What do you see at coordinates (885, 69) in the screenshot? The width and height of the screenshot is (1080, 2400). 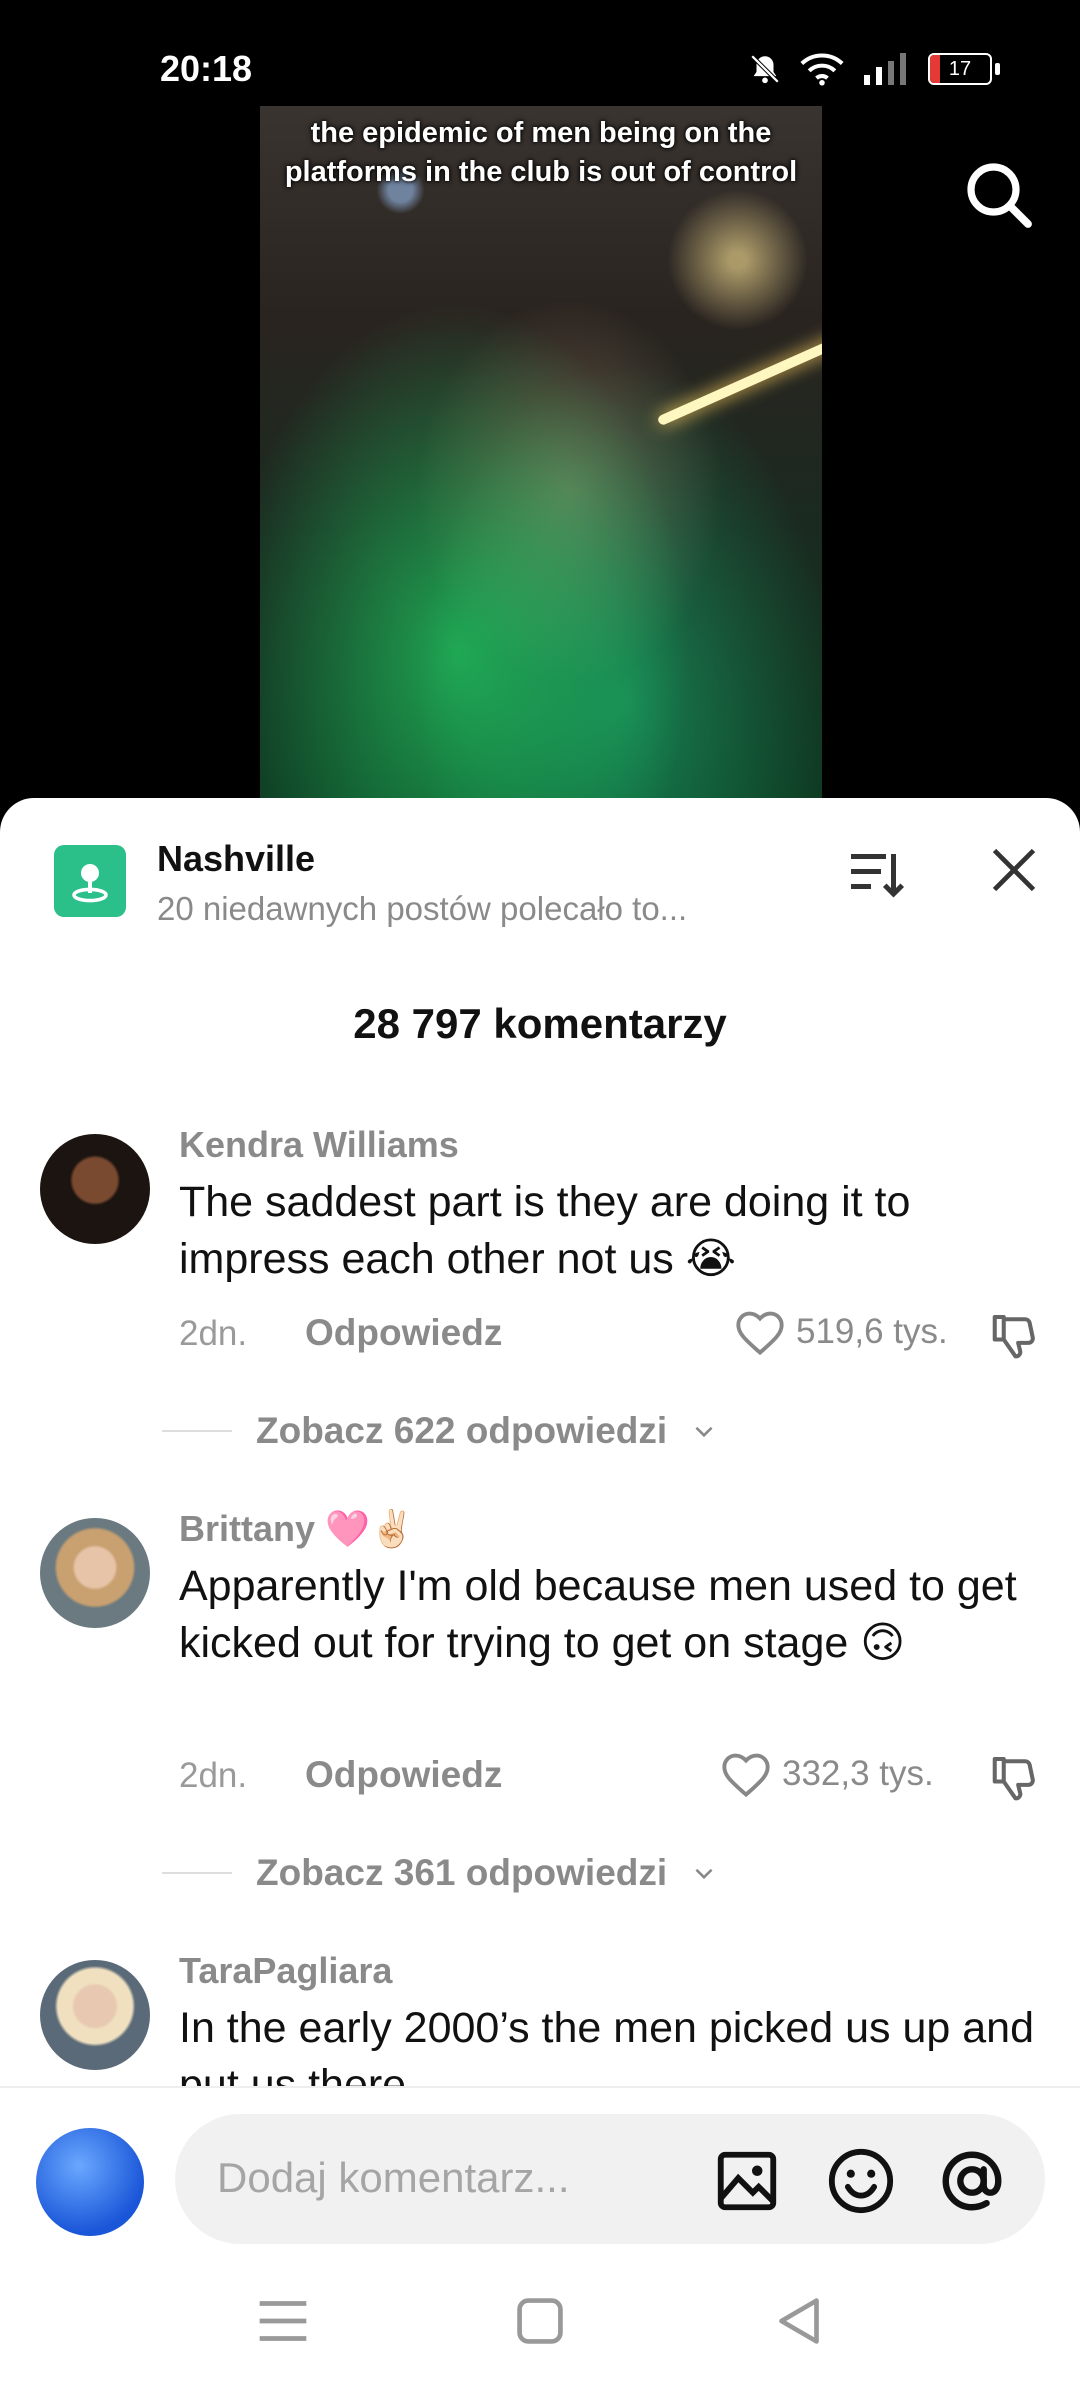 I see `signal-icon` at bounding box center [885, 69].